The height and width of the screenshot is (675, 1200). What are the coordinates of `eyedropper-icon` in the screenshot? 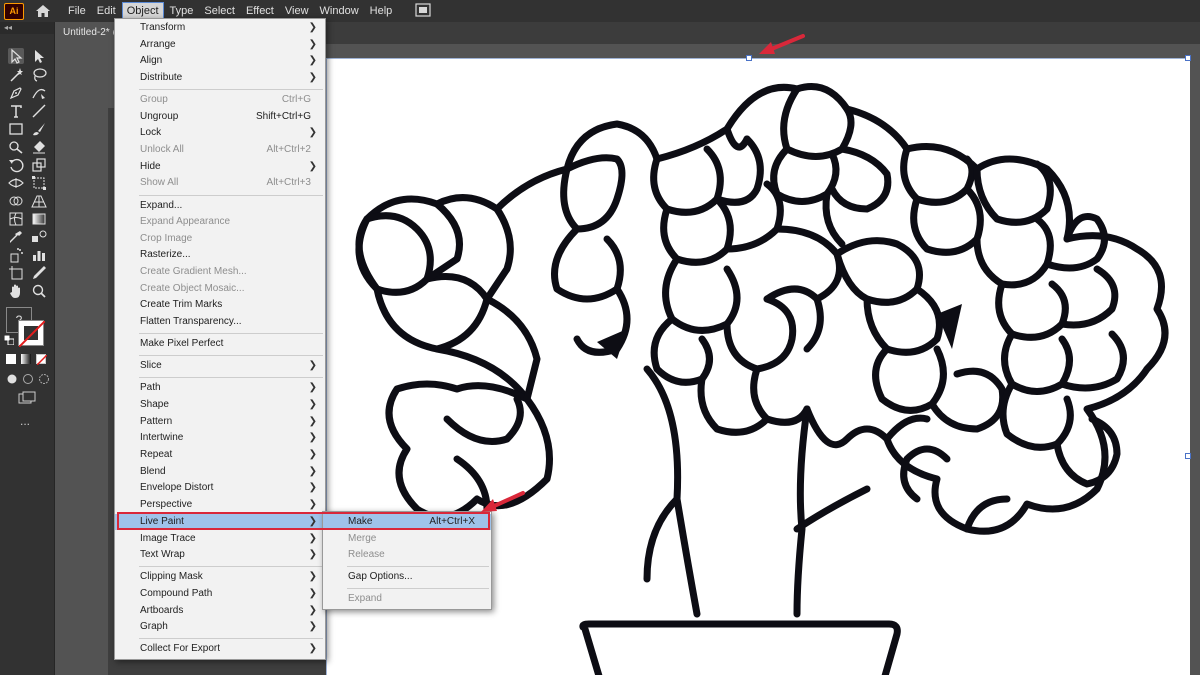 It's located at (16, 237).